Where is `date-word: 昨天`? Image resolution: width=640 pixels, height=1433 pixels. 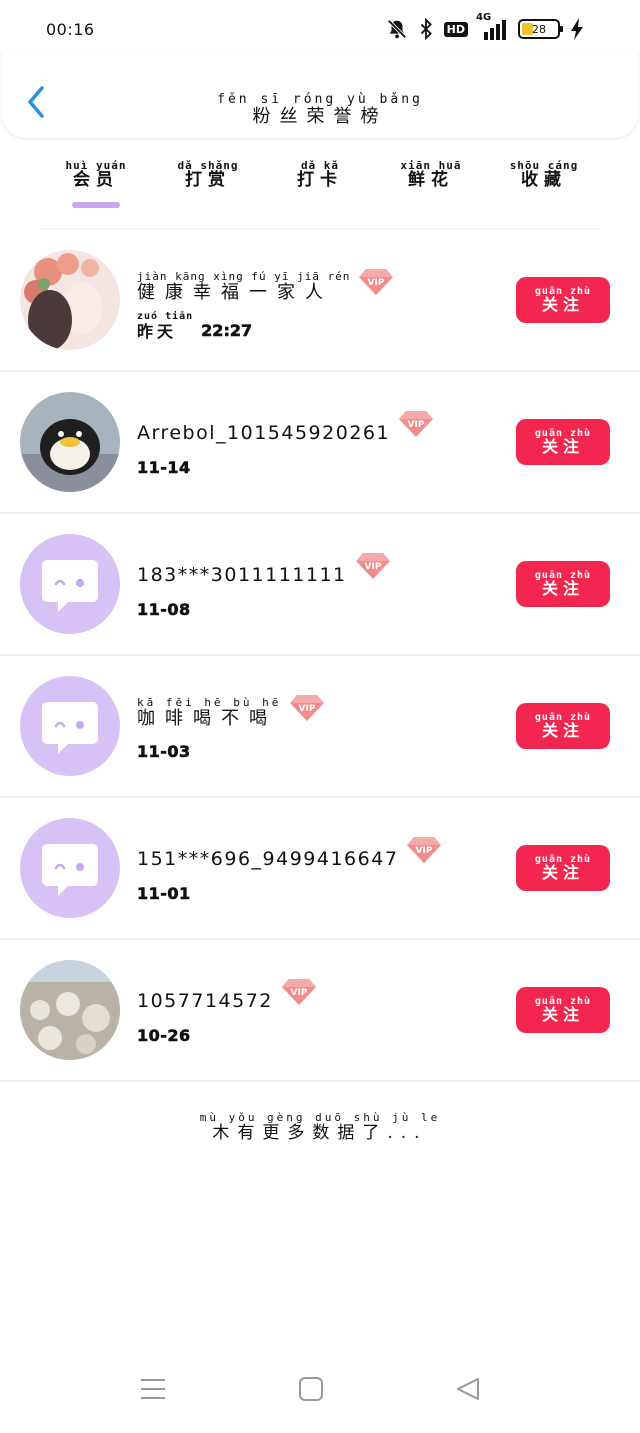
date-word: 昨天 is located at coordinates (157, 331).